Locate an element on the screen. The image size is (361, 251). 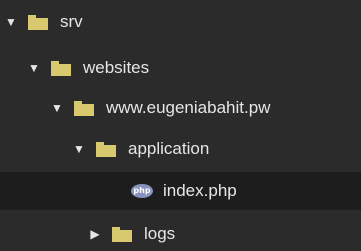
tree-item-label: www.eugeniabahit.pw is located at coordinates (188, 107).